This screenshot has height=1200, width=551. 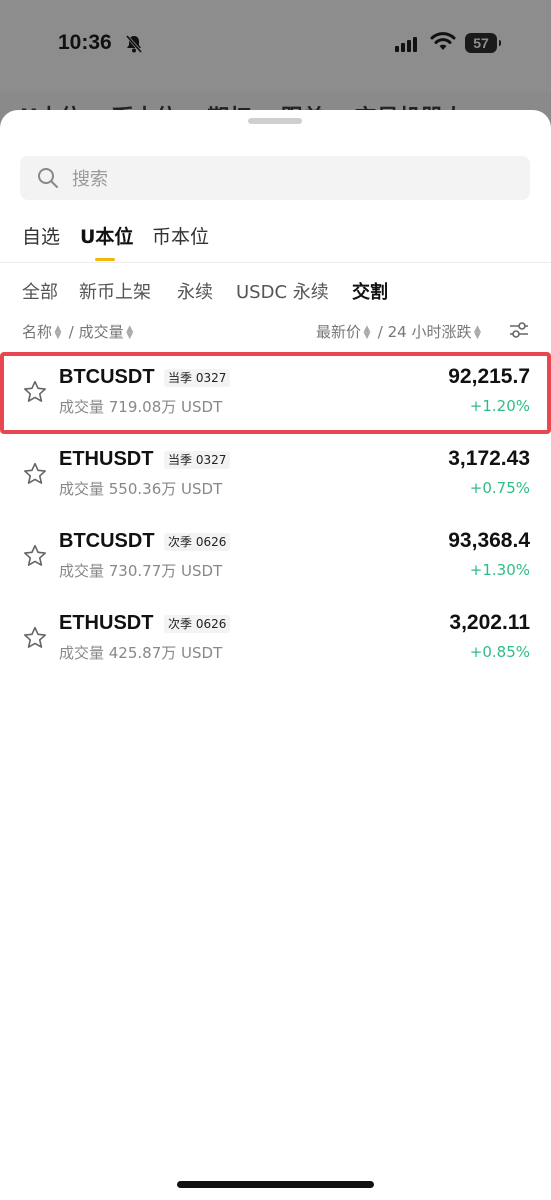 I want to click on last-price: 92,215.7, so click(x=489, y=376).